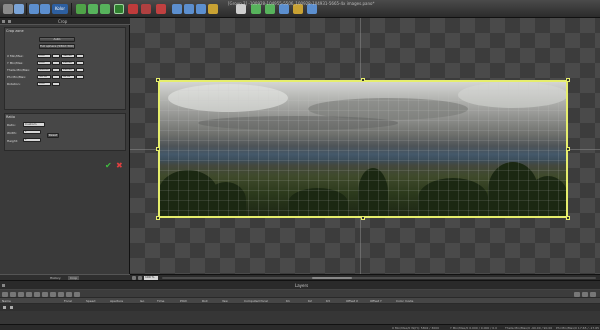  Describe the element at coordinates (9, 21) in the screenshot. I see `panel-close-icon` at that location.